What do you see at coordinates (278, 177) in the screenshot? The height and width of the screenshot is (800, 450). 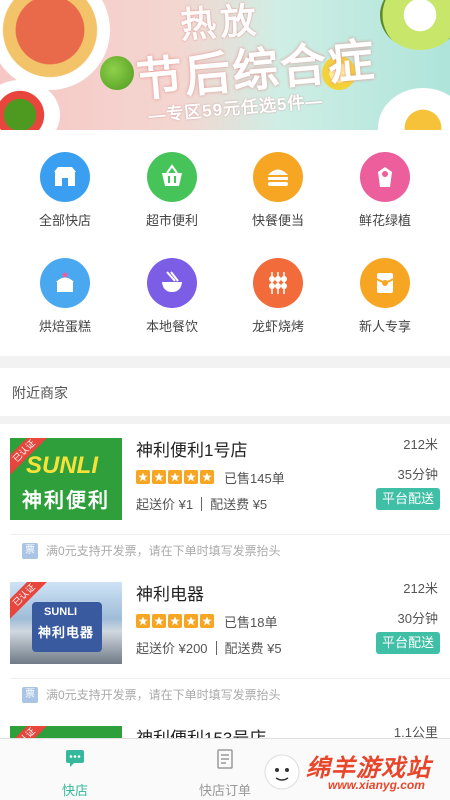 I see `burger-icon` at bounding box center [278, 177].